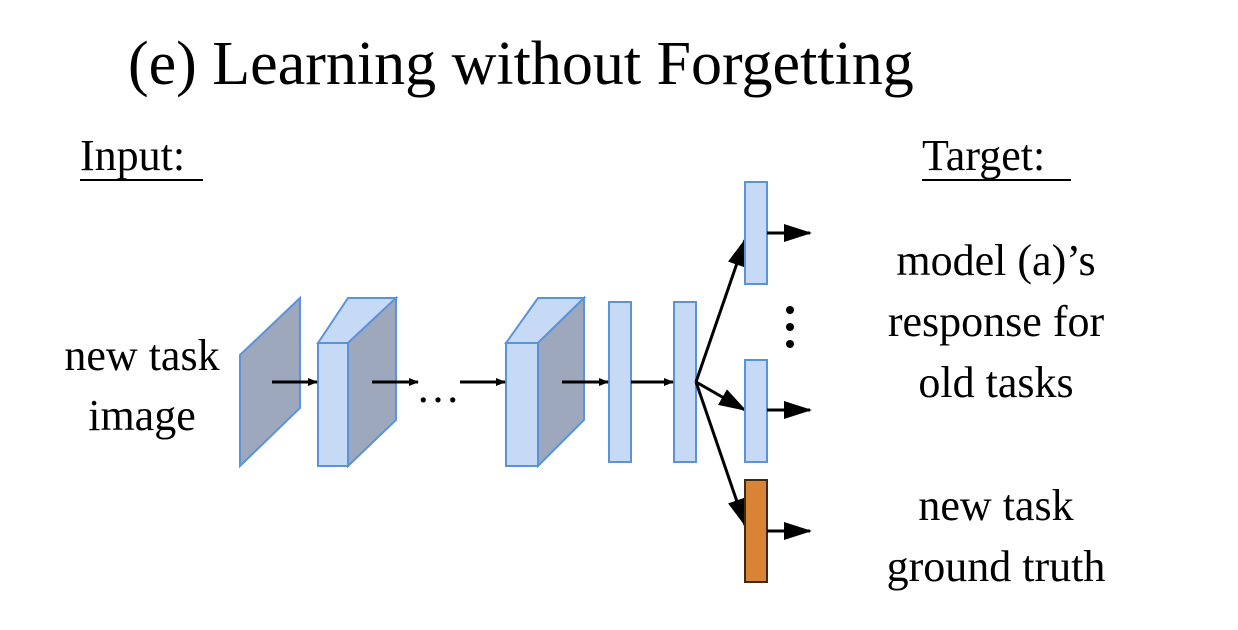 The height and width of the screenshot is (630, 1238). What do you see at coordinates (995, 505) in the screenshot?
I see `new-task-target-line-1: new task` at bounding box center [995, 505].